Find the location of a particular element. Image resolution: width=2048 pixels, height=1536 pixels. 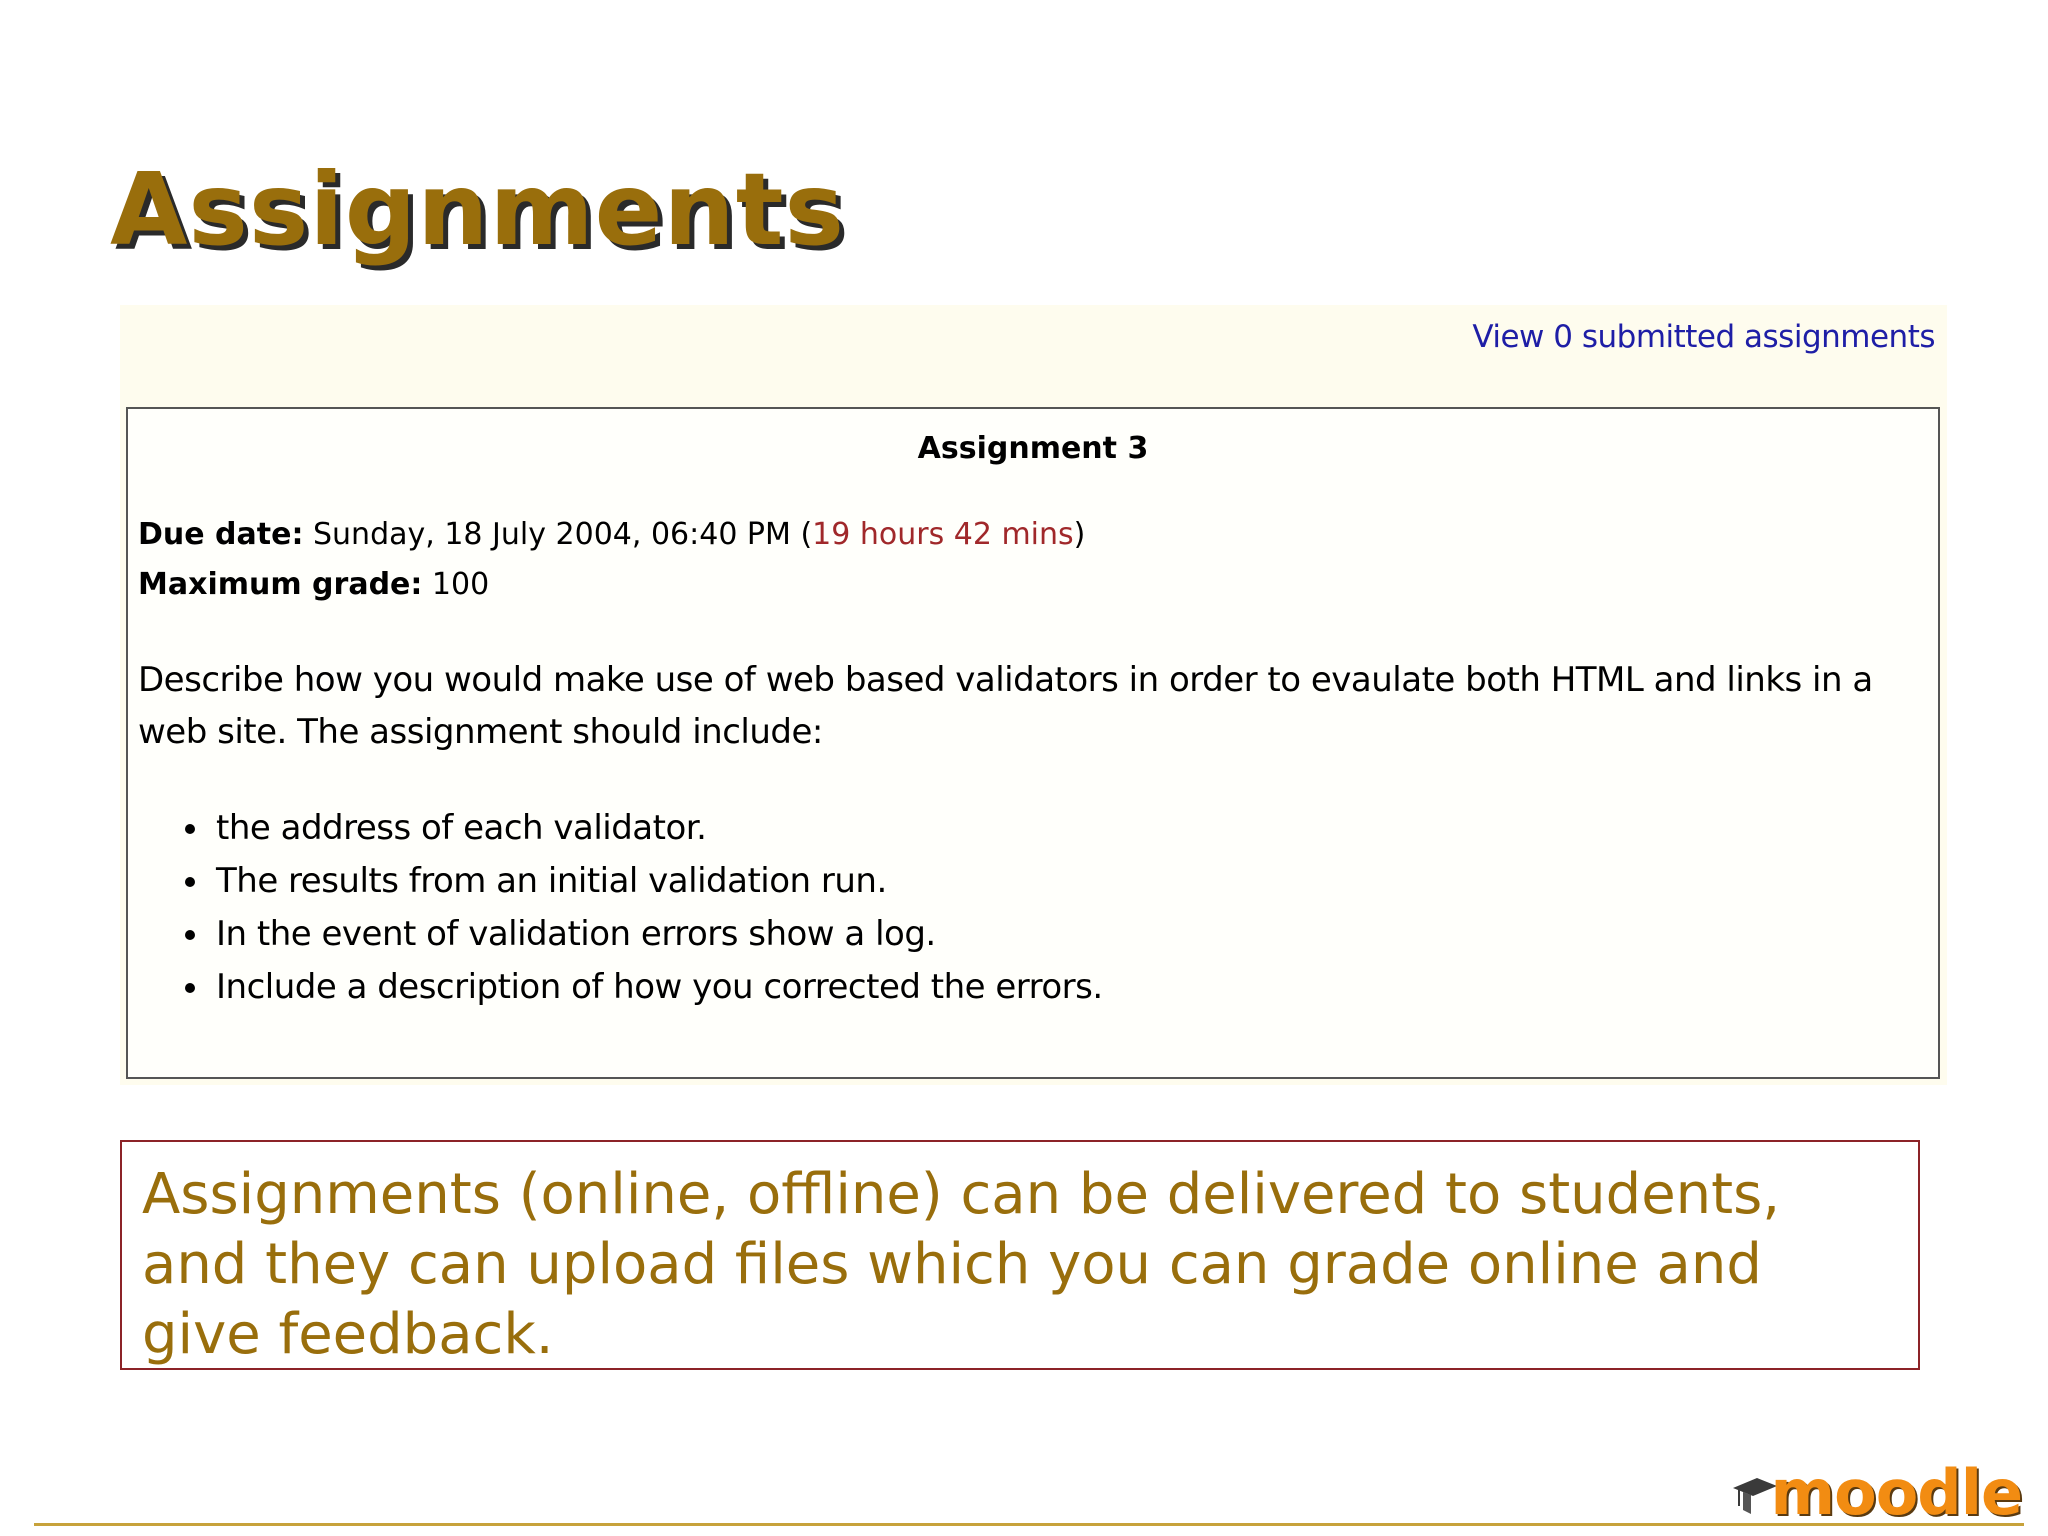

view-submitted-assignments-link: View 0 submitted assignments is located at coordinates (1703, 337).